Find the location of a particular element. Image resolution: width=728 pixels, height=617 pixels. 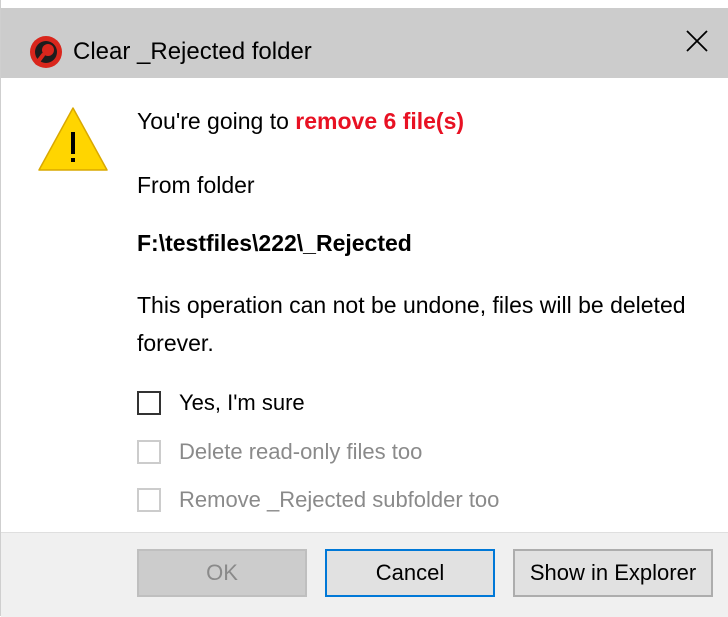

folder-path: F:\testfiles\222\_Rejected is located at coordinates (274, 243).